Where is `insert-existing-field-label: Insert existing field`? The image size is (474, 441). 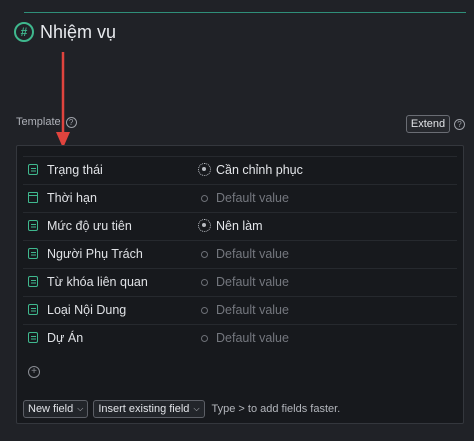 insert-existing-field-label: Insert existing field is located at coordinates (144, 409).